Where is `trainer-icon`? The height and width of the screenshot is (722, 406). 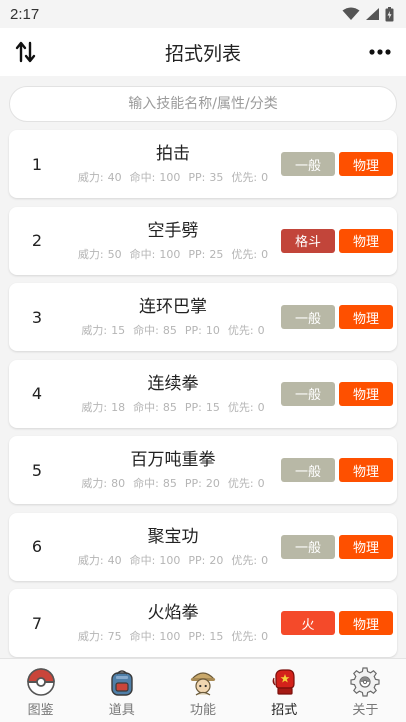 trainer-icon is located at coordinates (203, 682).